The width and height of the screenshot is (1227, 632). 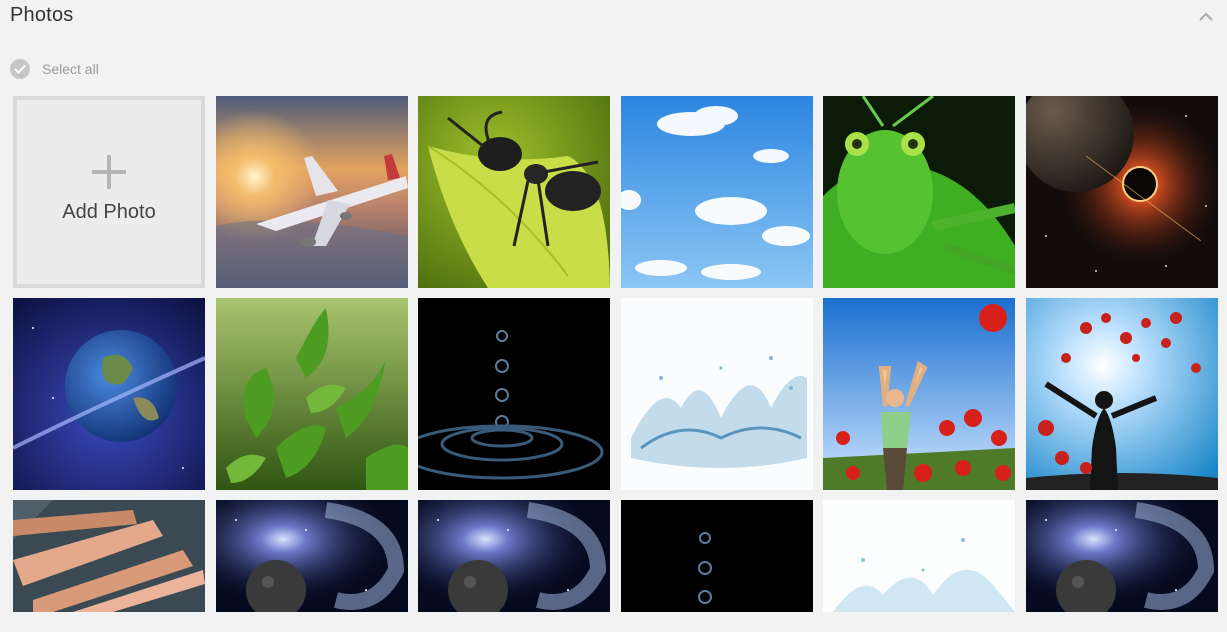 What do you see at coordinates (311, 394) in the screenshot?
I see `photo-green-leaves` at bounding box center [311, 394].